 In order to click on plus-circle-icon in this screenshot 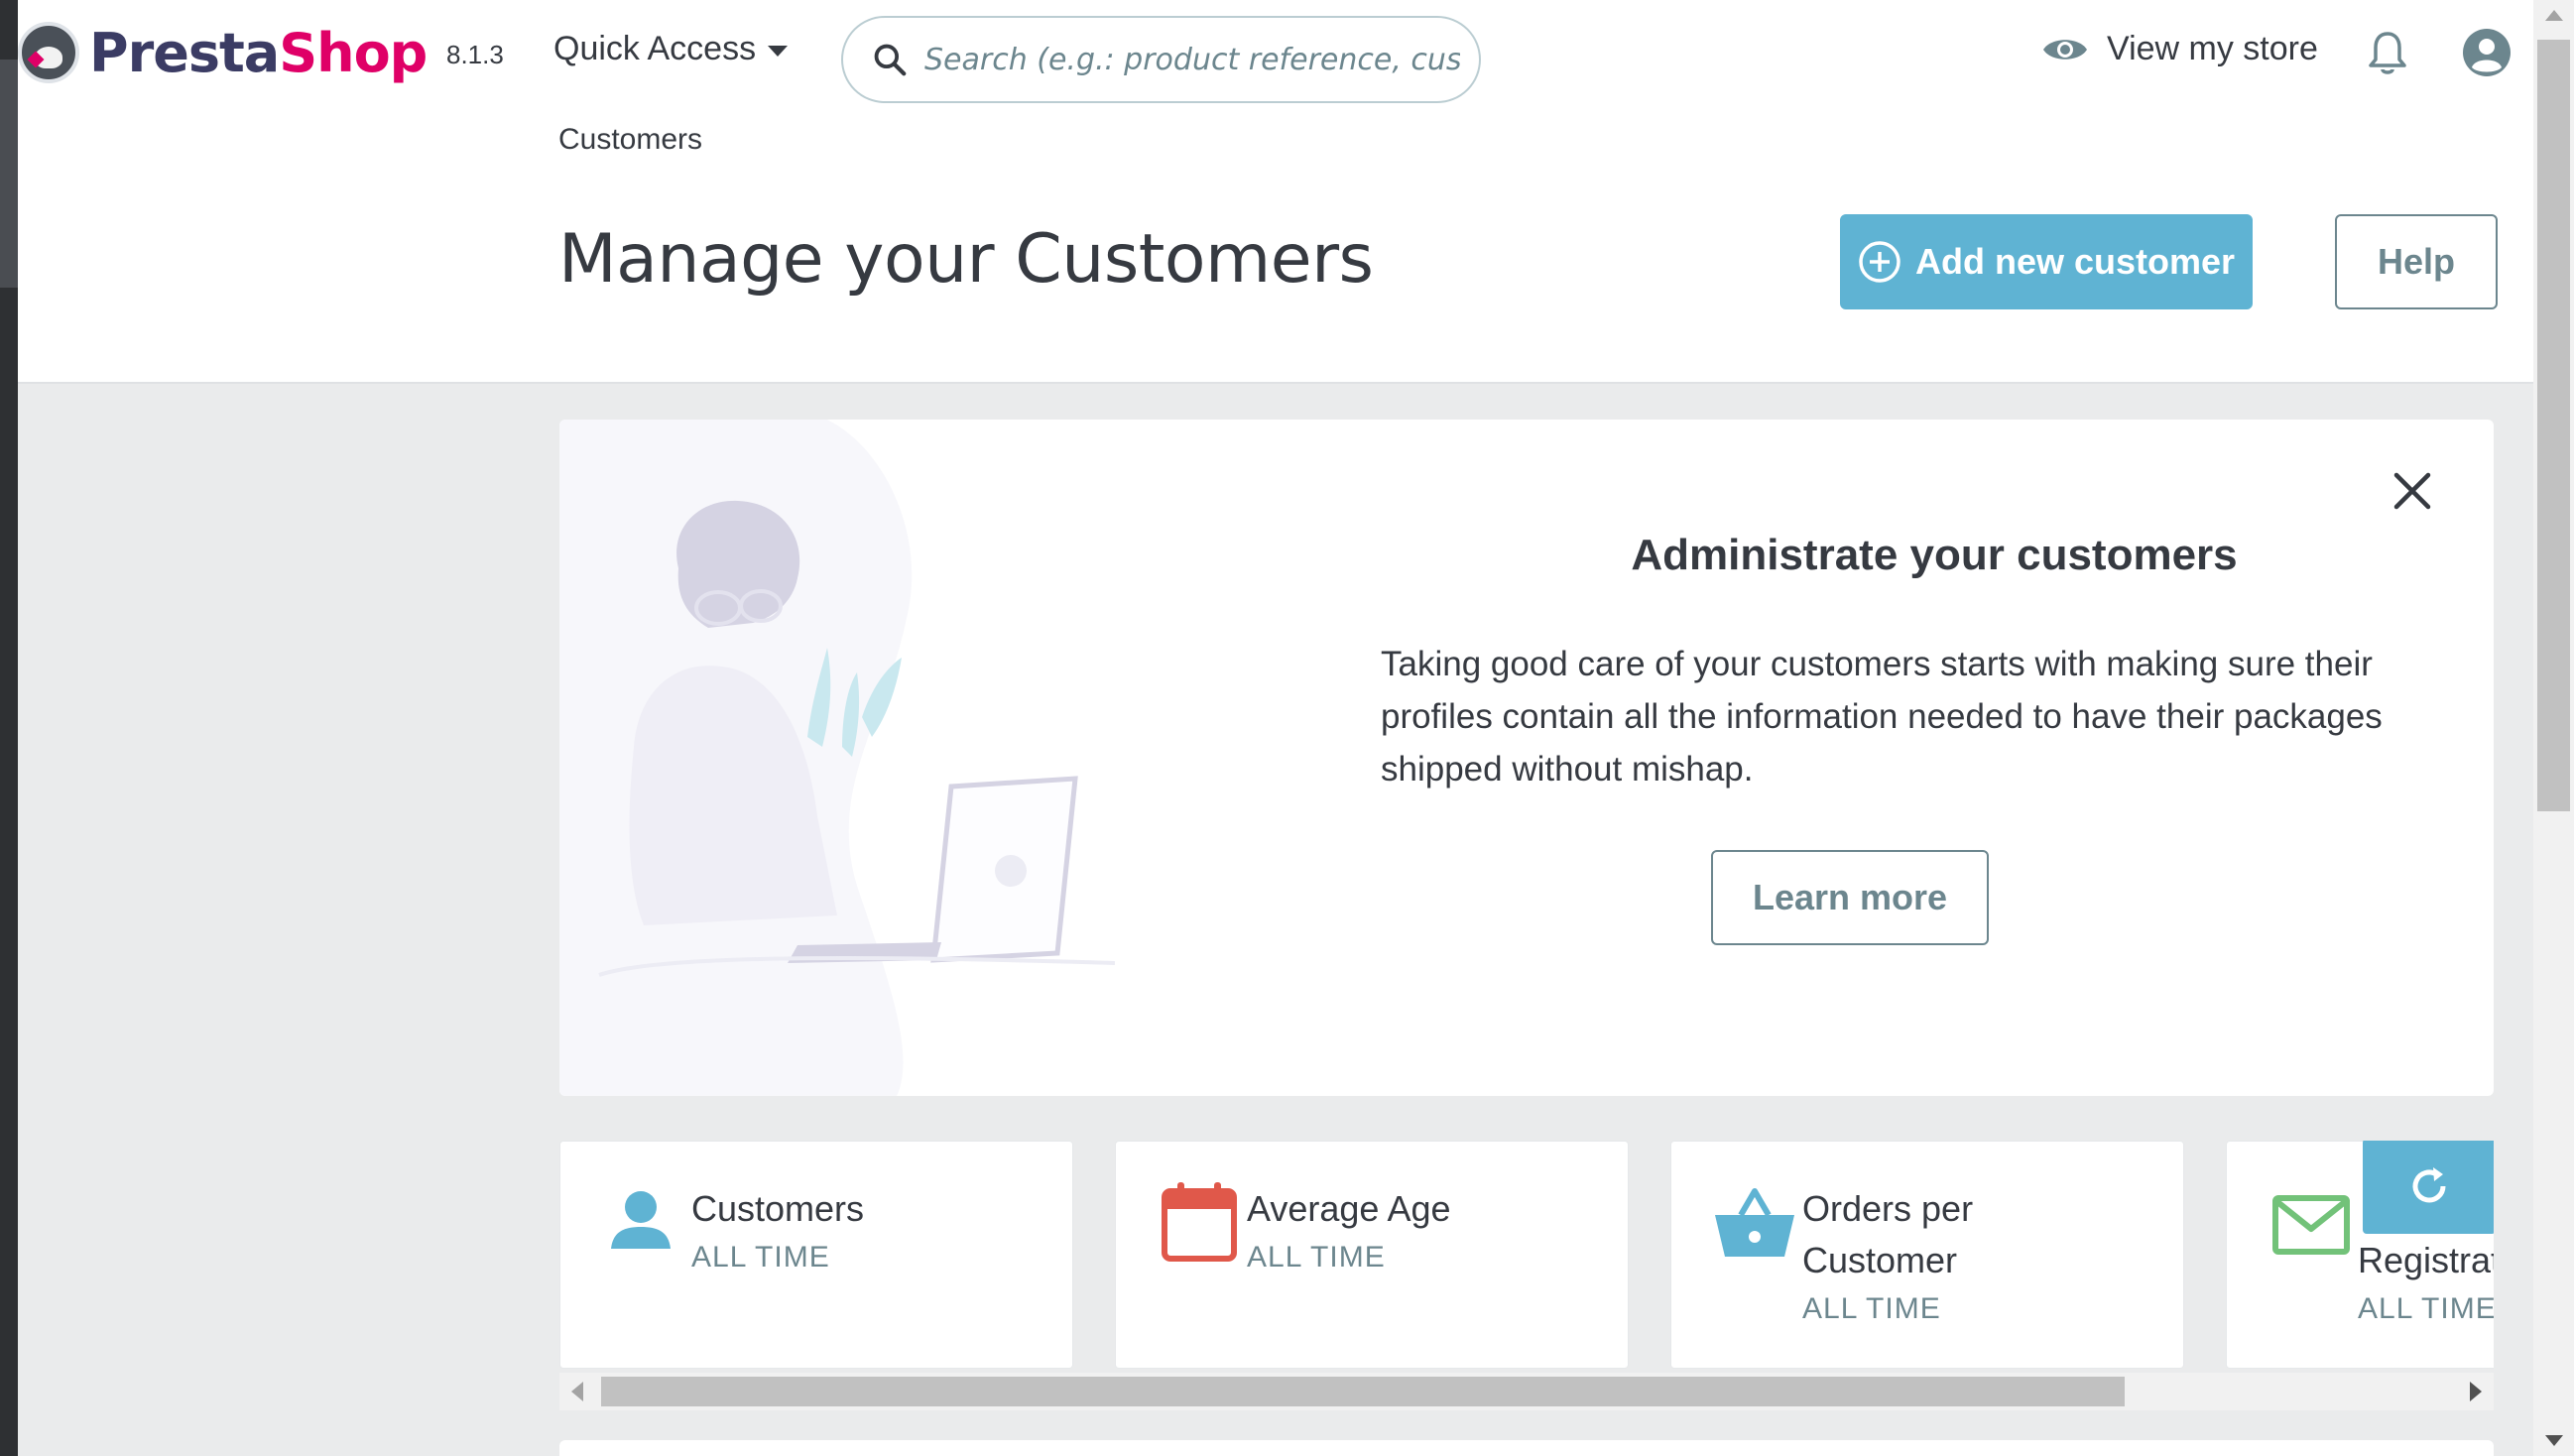, I will do `click(1879, 262)`.